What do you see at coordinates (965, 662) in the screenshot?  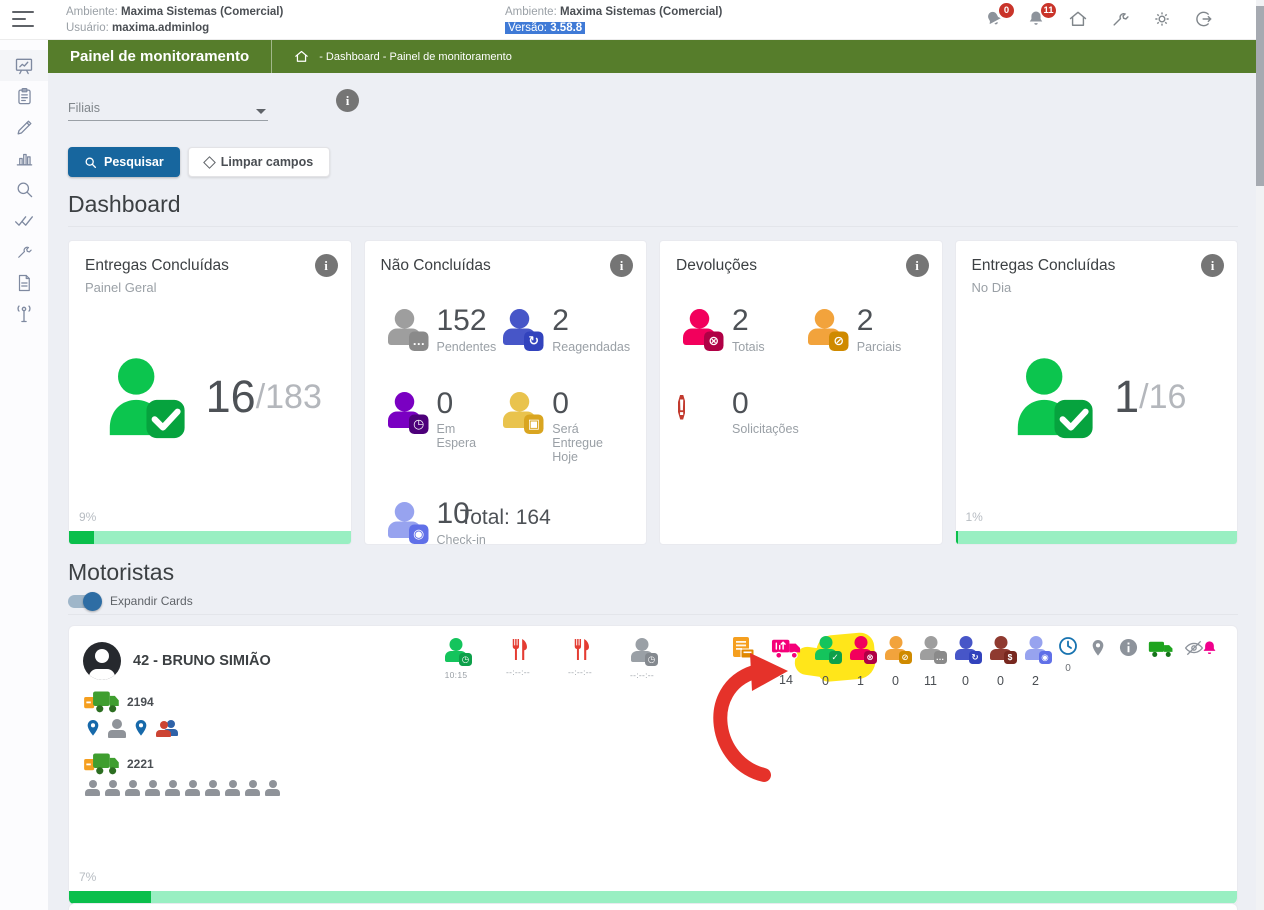 I see `stat-rescheduled: ↻ 0` at bounding box center [965, 662].